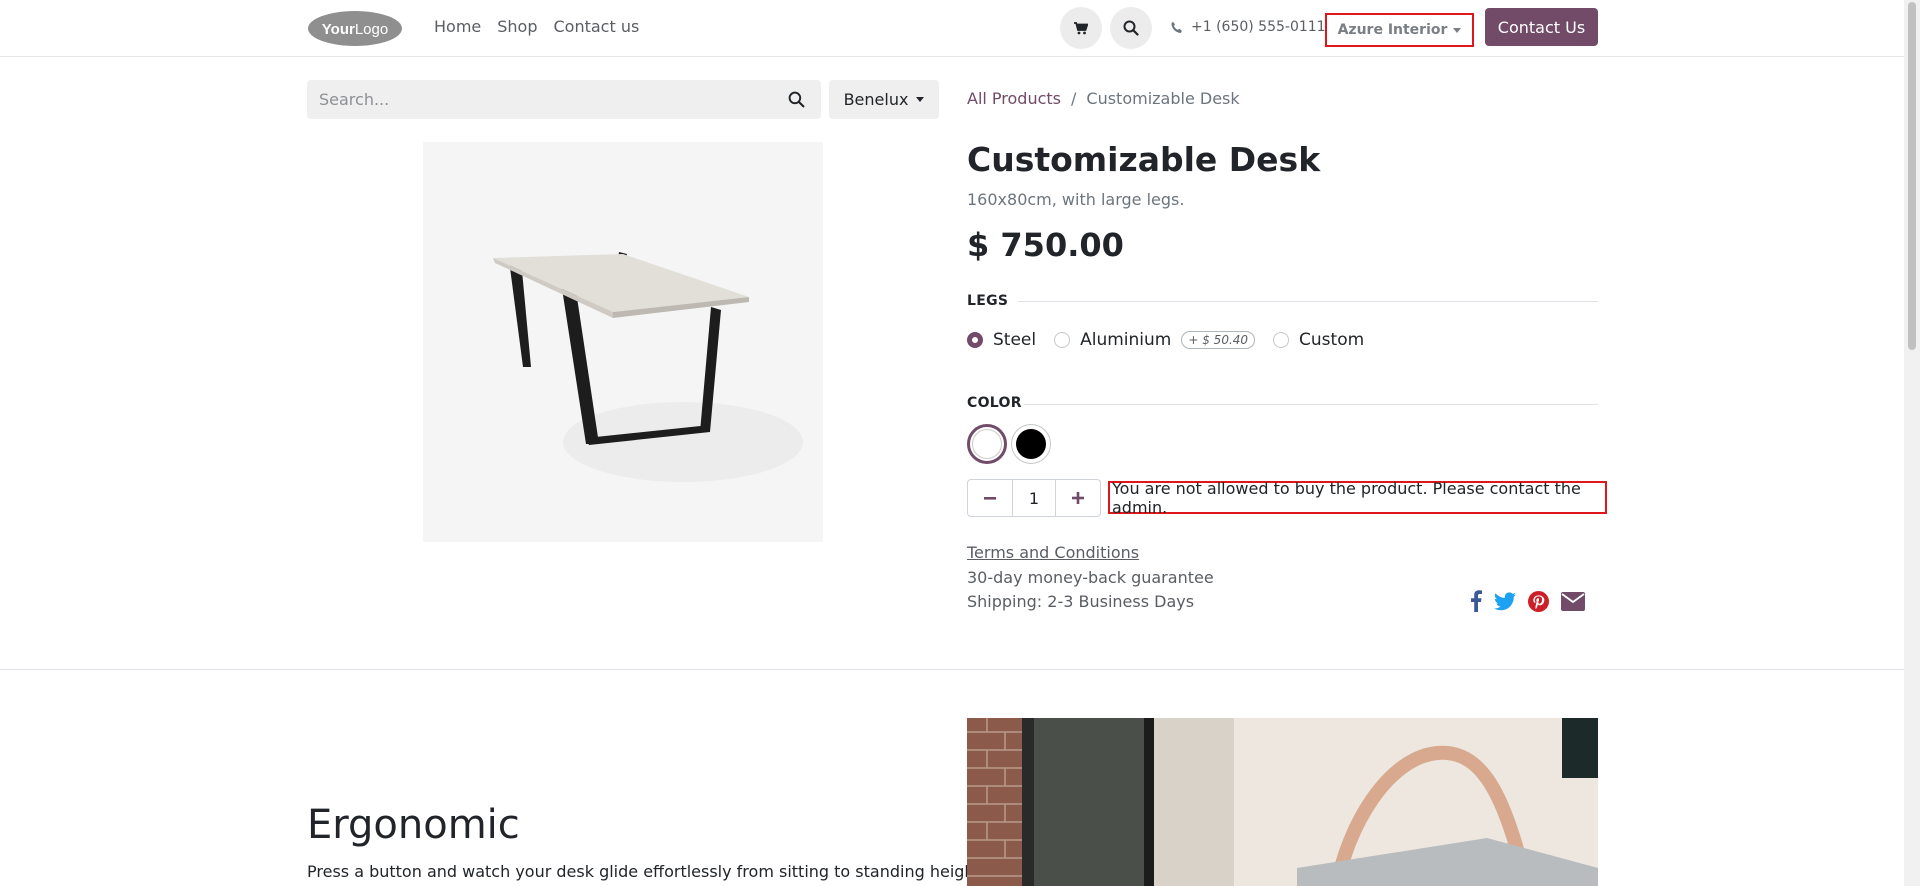  I want to click on main-nav: Home Shop Contact us, so click(536, 26).